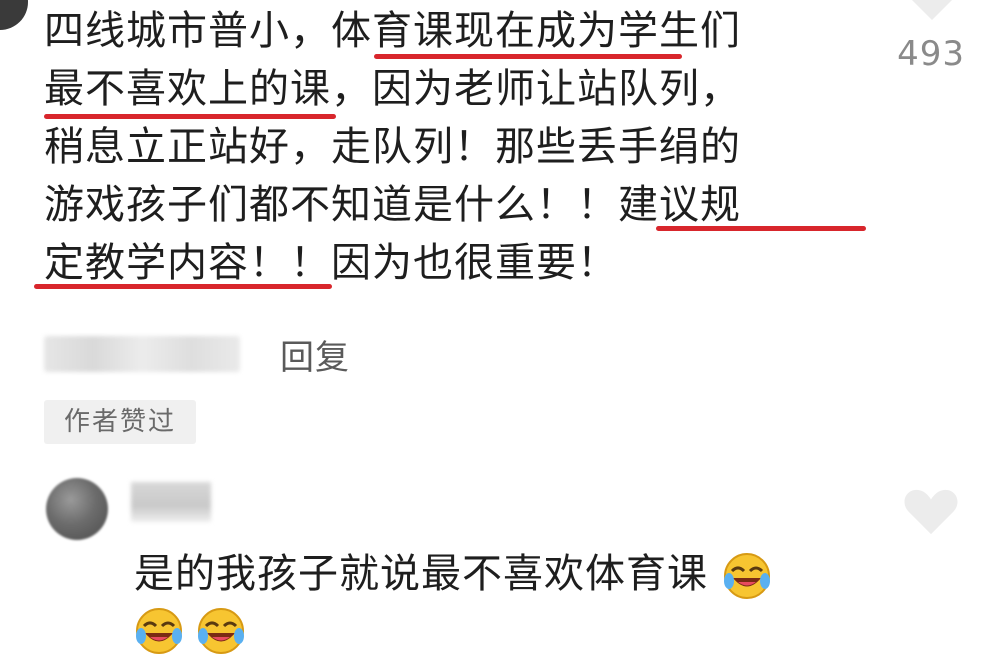  I want to click on blurred-timestamp, so click(142, 354).